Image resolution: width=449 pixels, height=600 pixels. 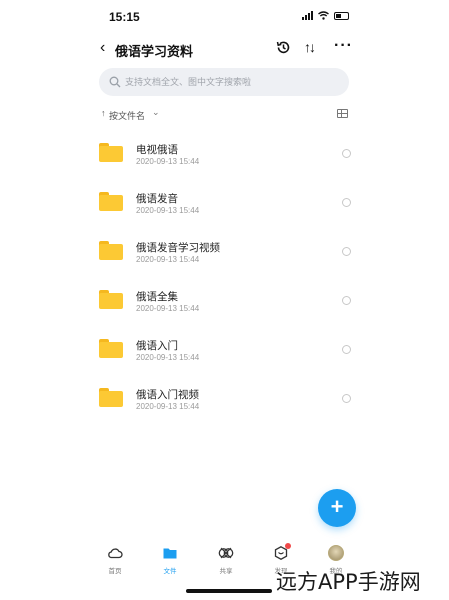 What do you see at coordinates (170, 571) in the screenshot?
I see `tab-label: 文件` at bounding box center [170, 571].